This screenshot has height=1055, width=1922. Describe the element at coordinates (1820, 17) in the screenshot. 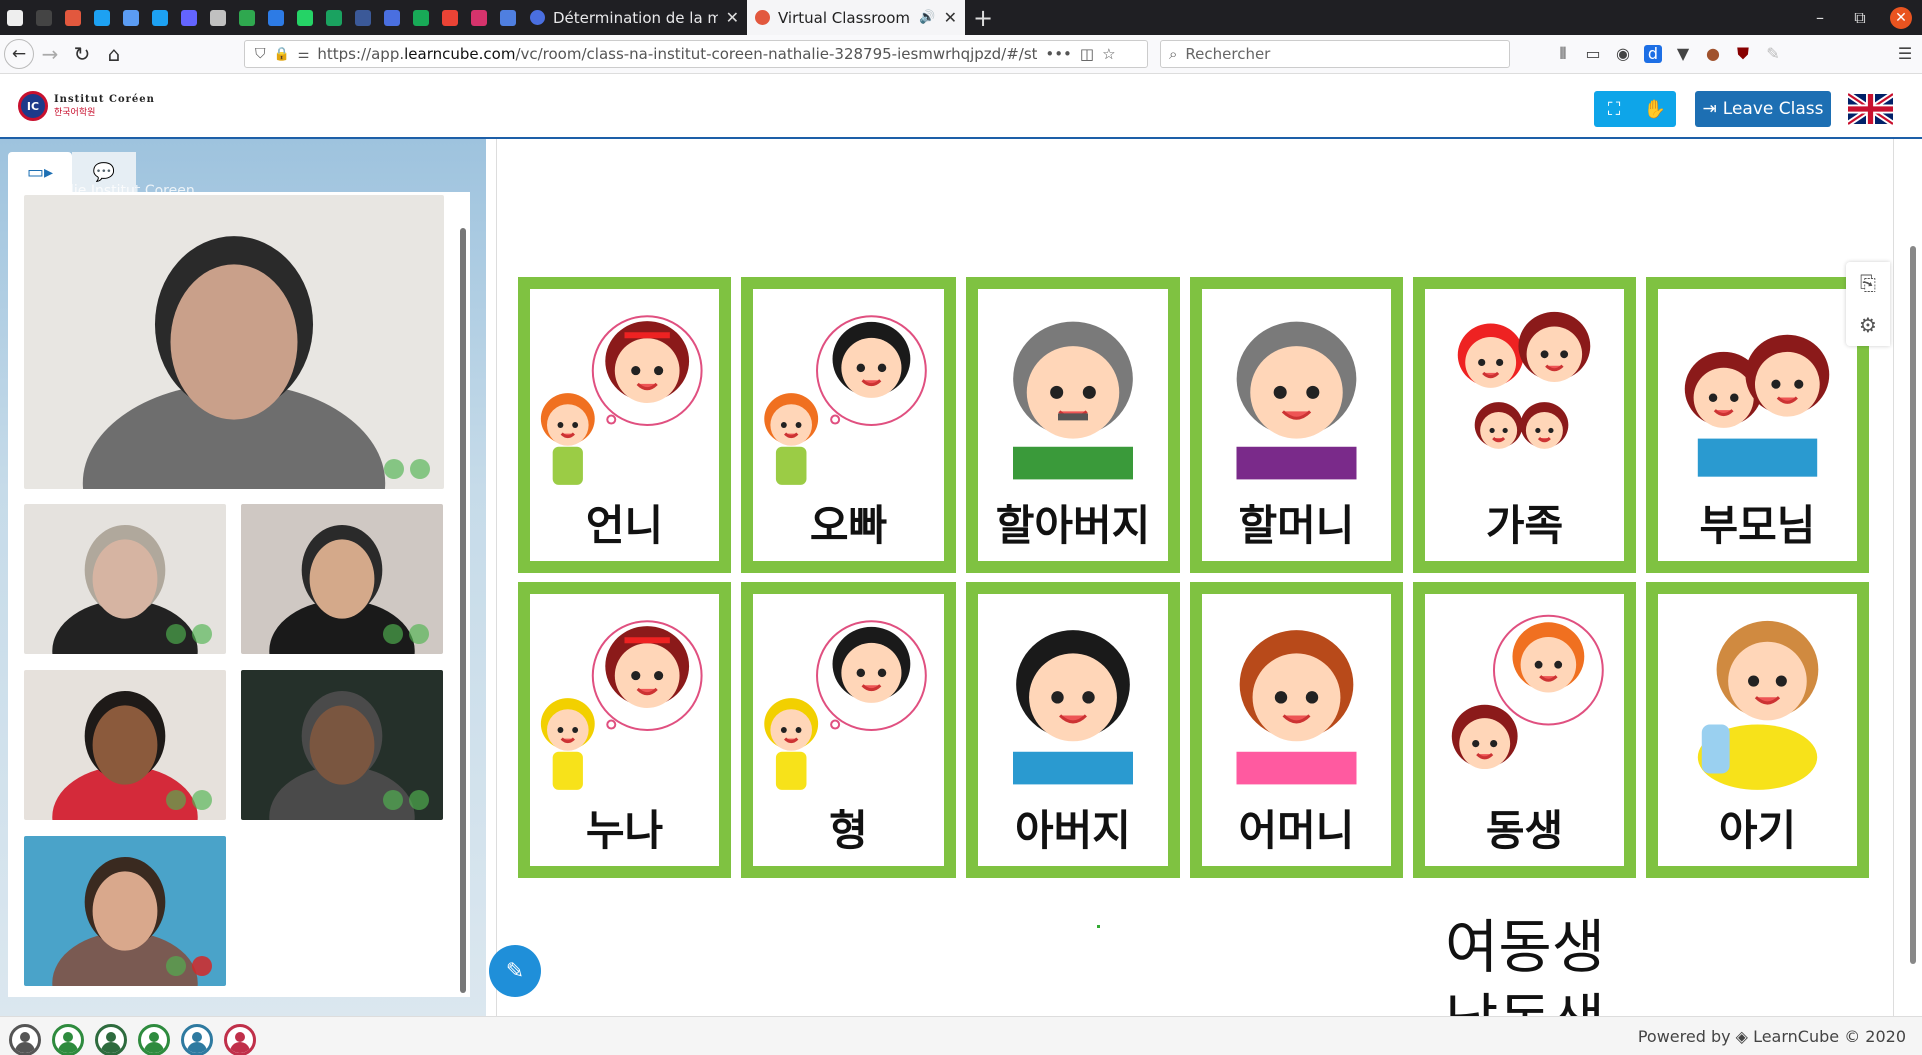

I see `minimize-window-button: –` at that location.